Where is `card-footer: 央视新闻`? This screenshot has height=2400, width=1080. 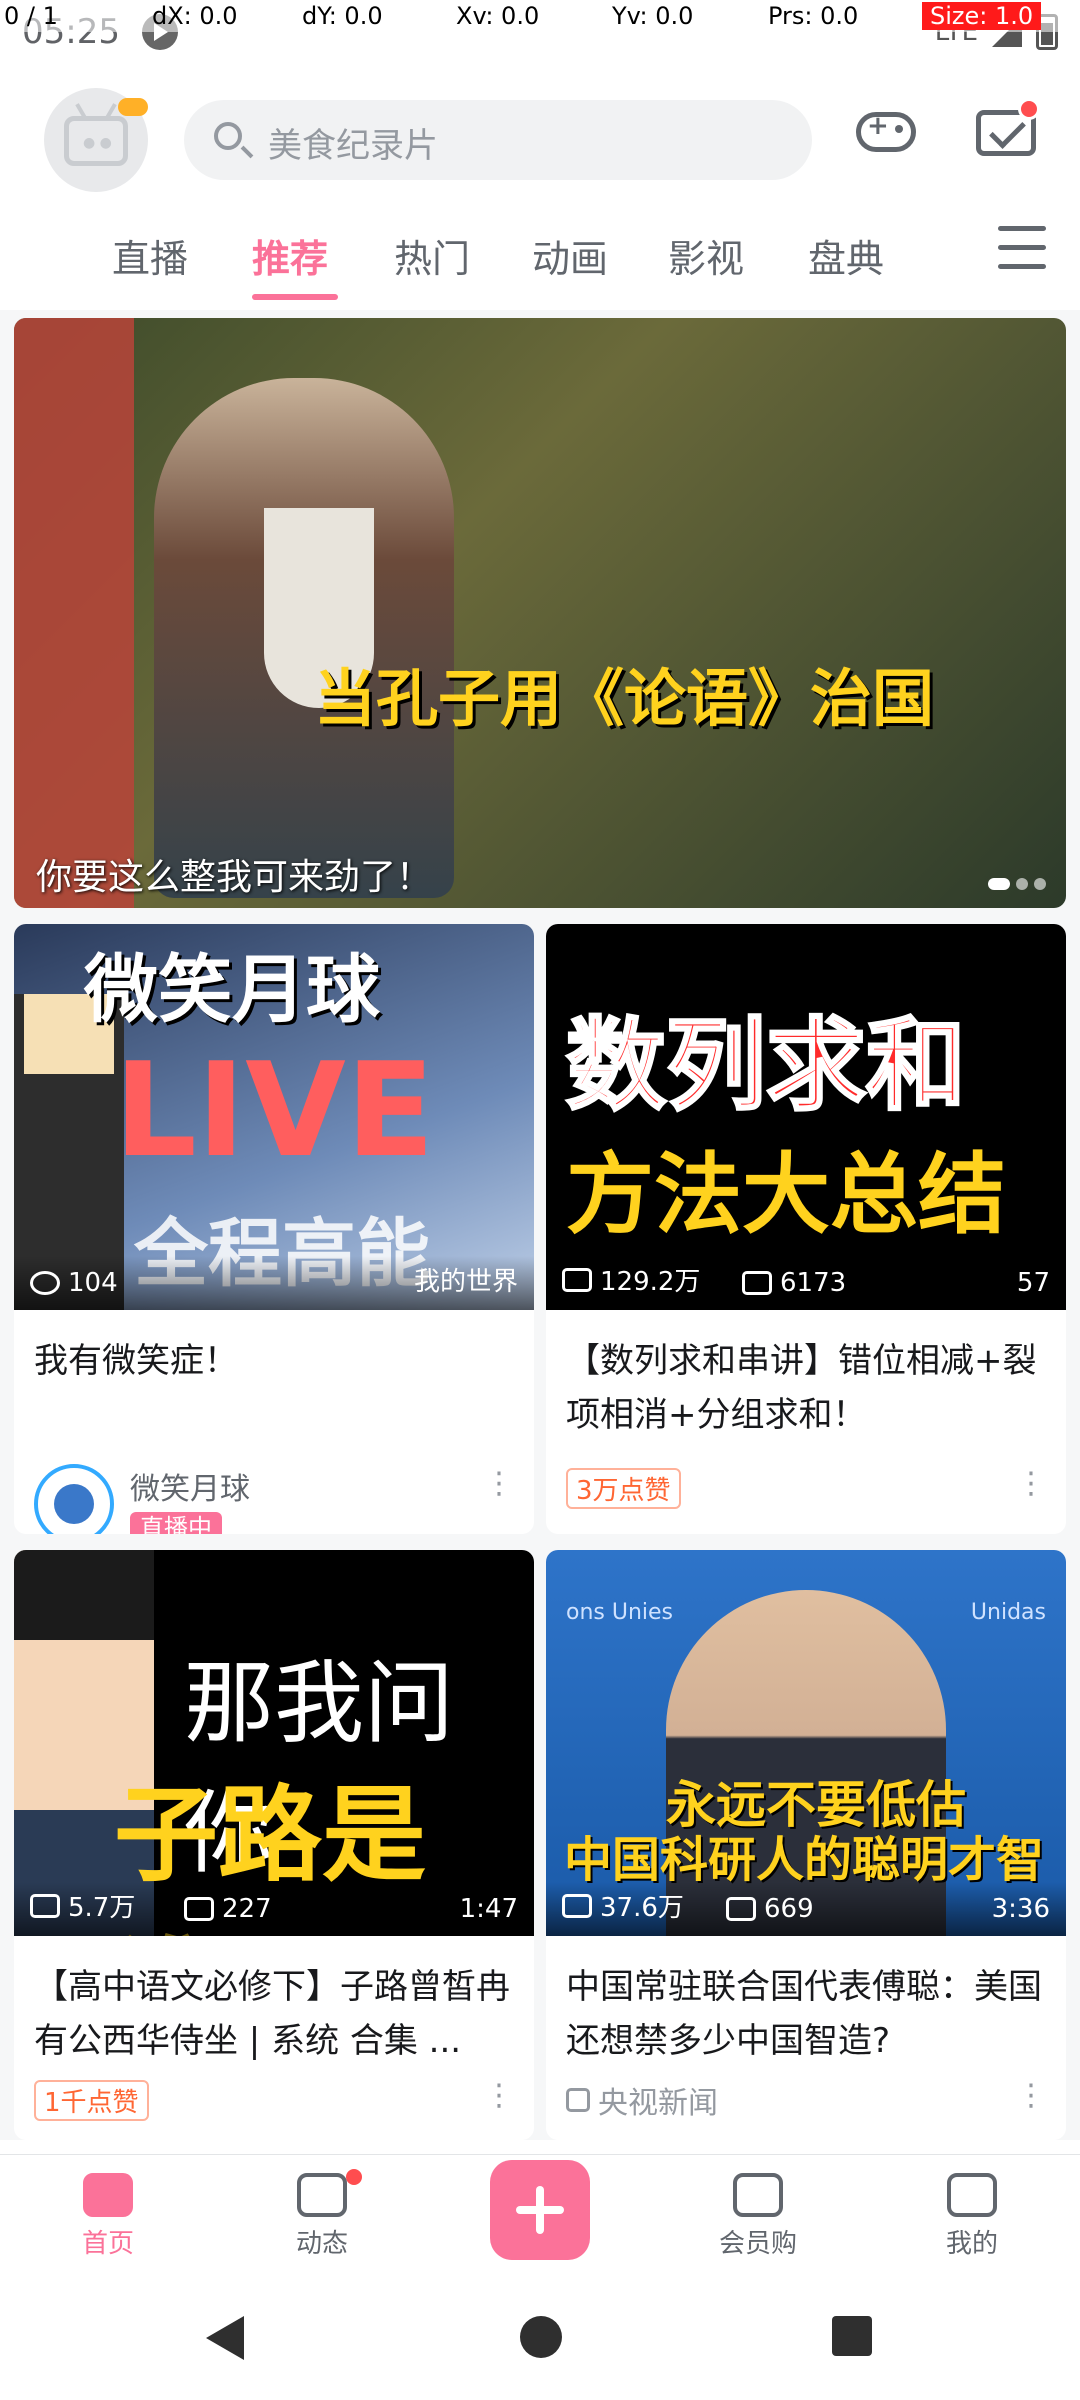
card-footer: 央视新闻 is located at coordinates (806, 2100).